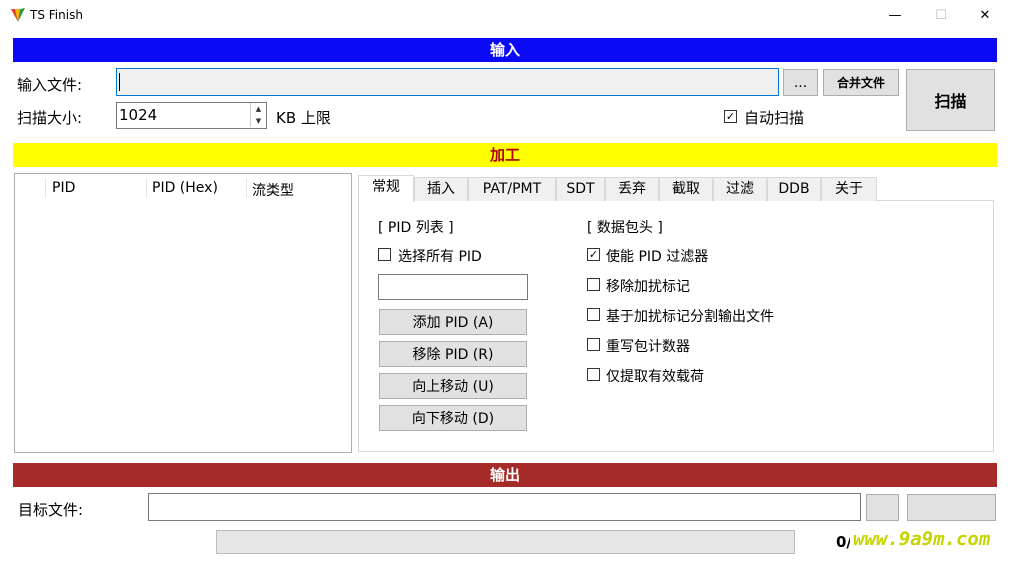  What do you see at coordinates (794, 189) in the screenshot?
I see `tab-ddb: DDB` at bounding box center [794, 189].